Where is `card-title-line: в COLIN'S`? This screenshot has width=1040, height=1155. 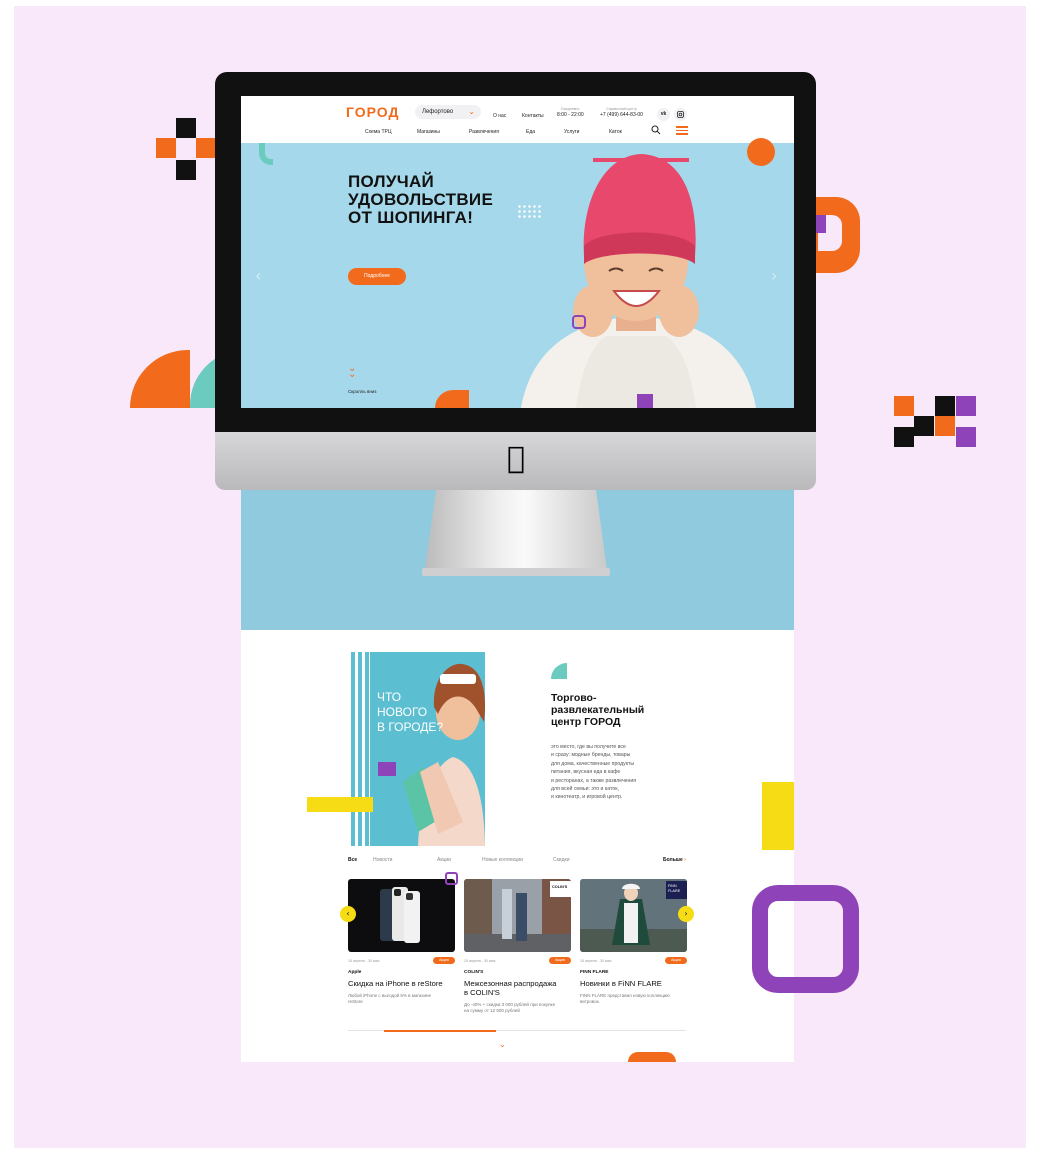 card-title-line: в COLIN'S is located at coordinates (482, 992).